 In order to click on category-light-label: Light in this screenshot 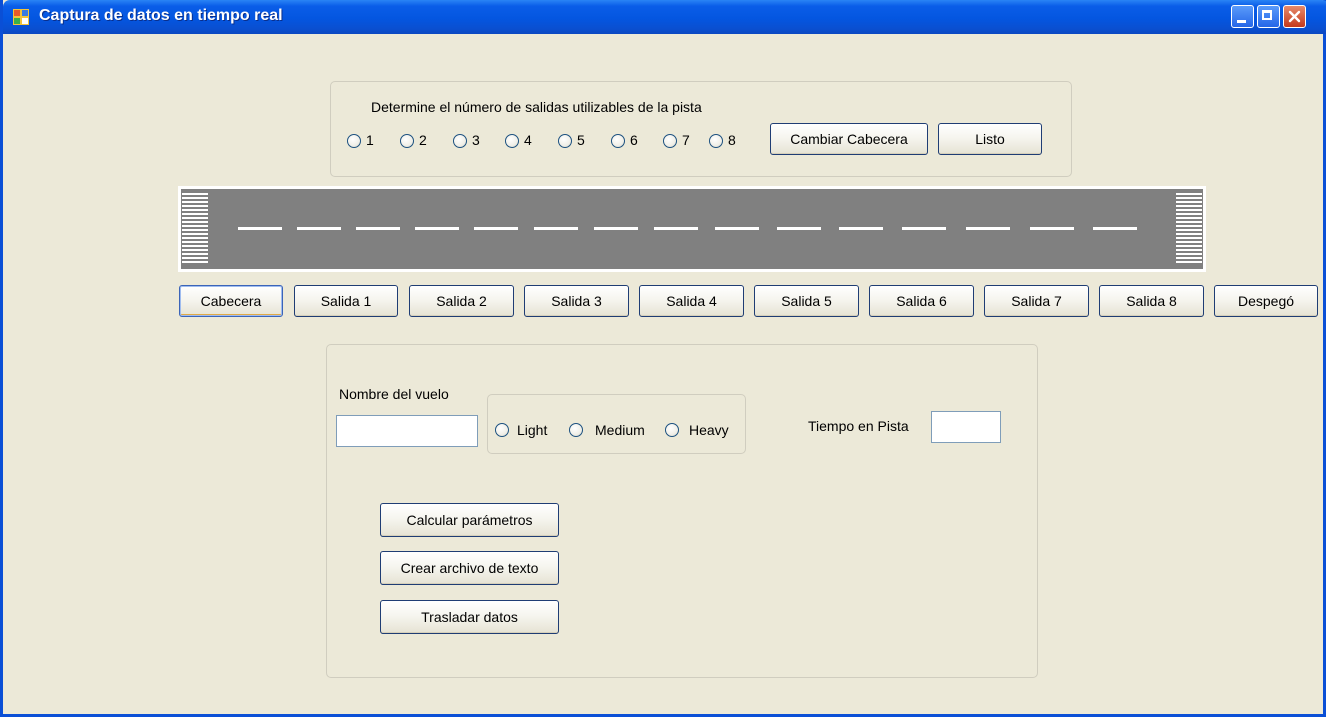, I will do `click(532, 430)`.